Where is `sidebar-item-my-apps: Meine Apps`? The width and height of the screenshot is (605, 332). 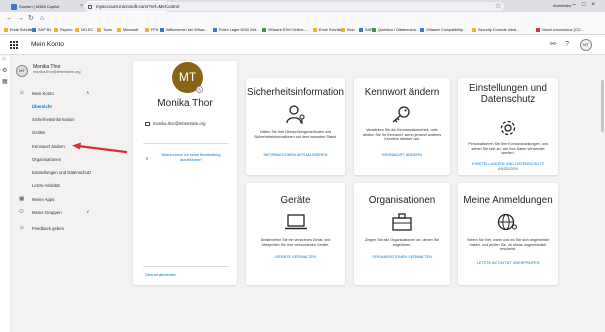
sidebar-item-my-apps: Meine Apps is located at coordinates (43, 199).